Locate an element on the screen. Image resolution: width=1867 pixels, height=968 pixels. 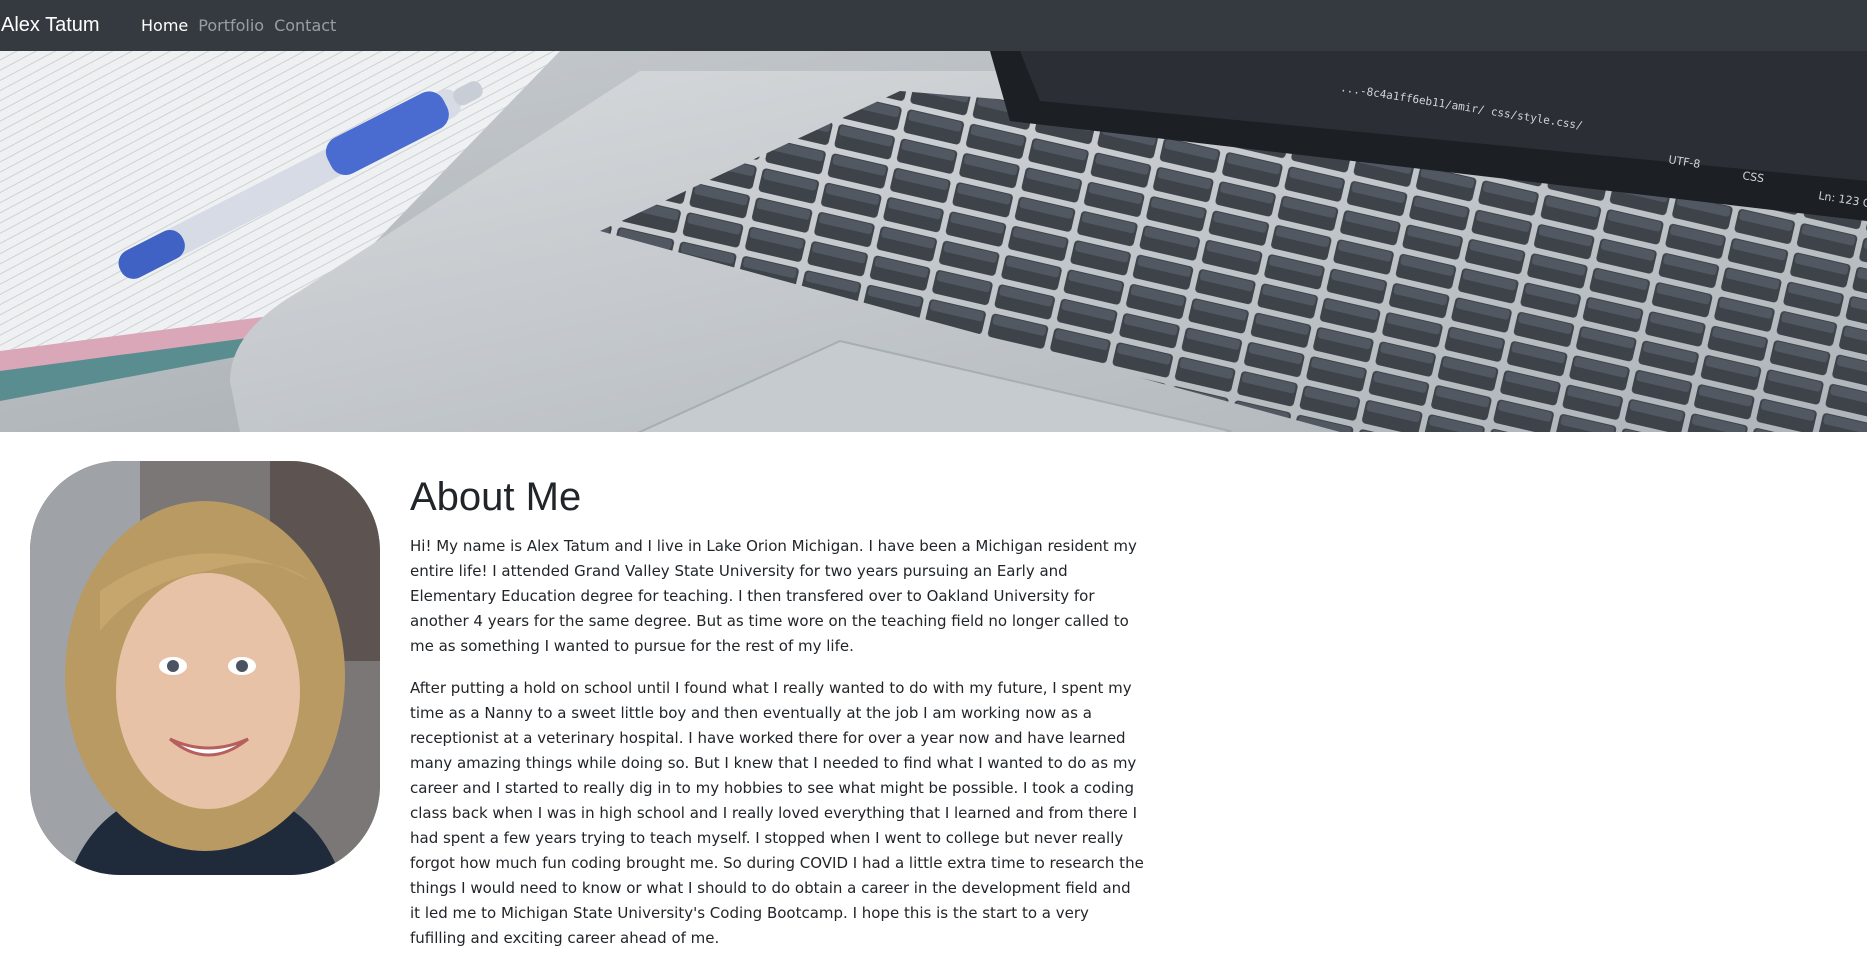
page-title: About Me is located at coordinates (496, 497).